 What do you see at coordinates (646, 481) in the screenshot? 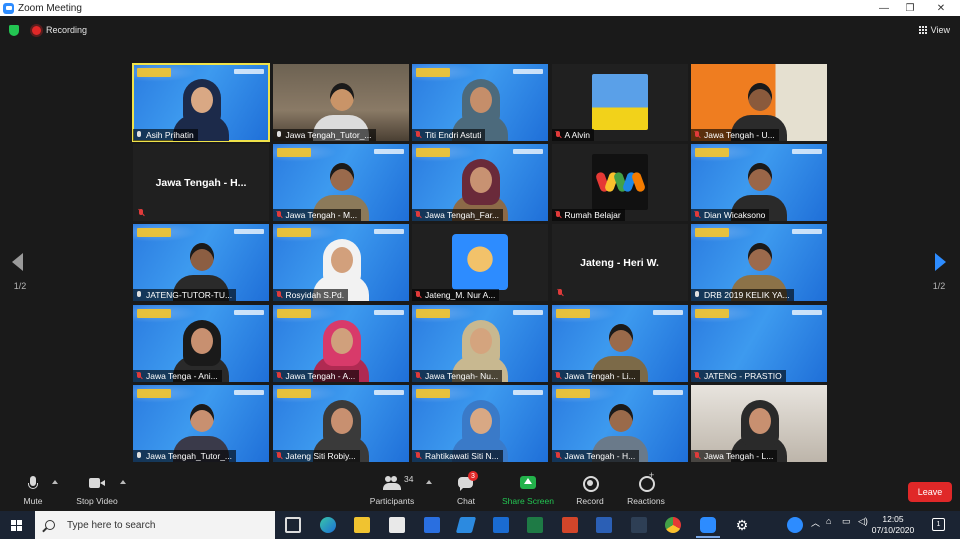
I see `reactions-smiley-icon` at bounding box center [646, 481].